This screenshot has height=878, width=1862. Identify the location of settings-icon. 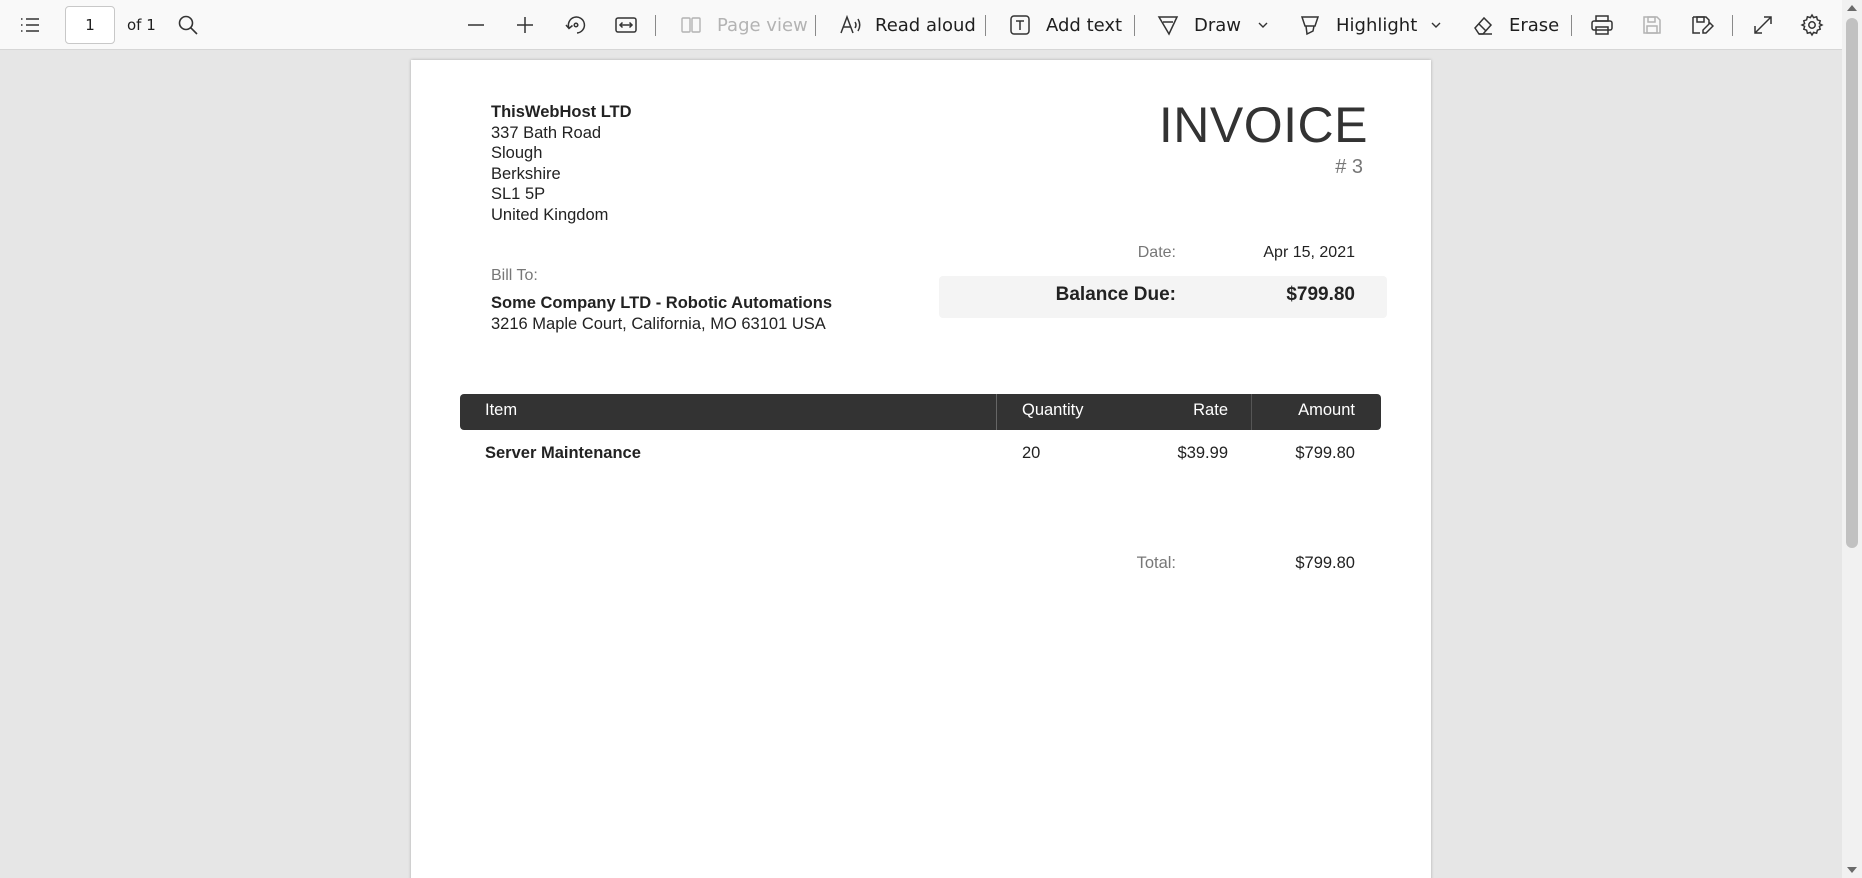
(1812, 25).